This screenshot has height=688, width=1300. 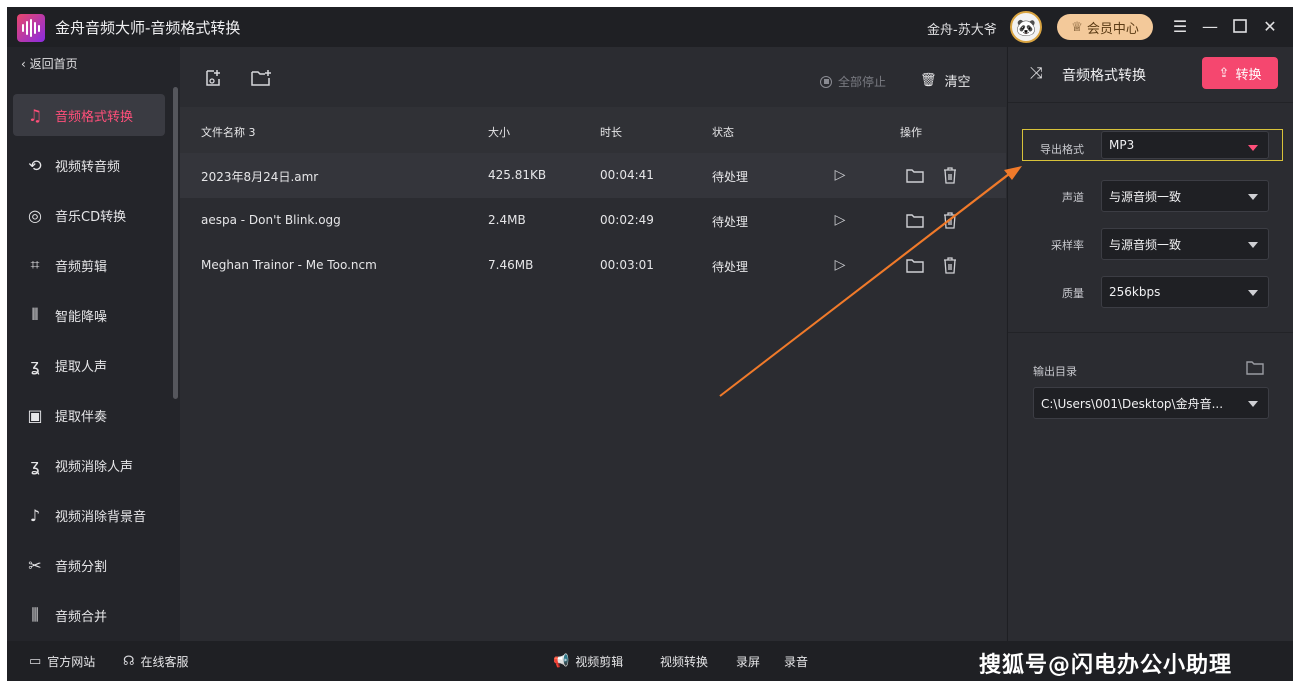 I want to click on sidebar-item-accompaniment: ▣ 提取伴奏, so click(x=89, y=415).